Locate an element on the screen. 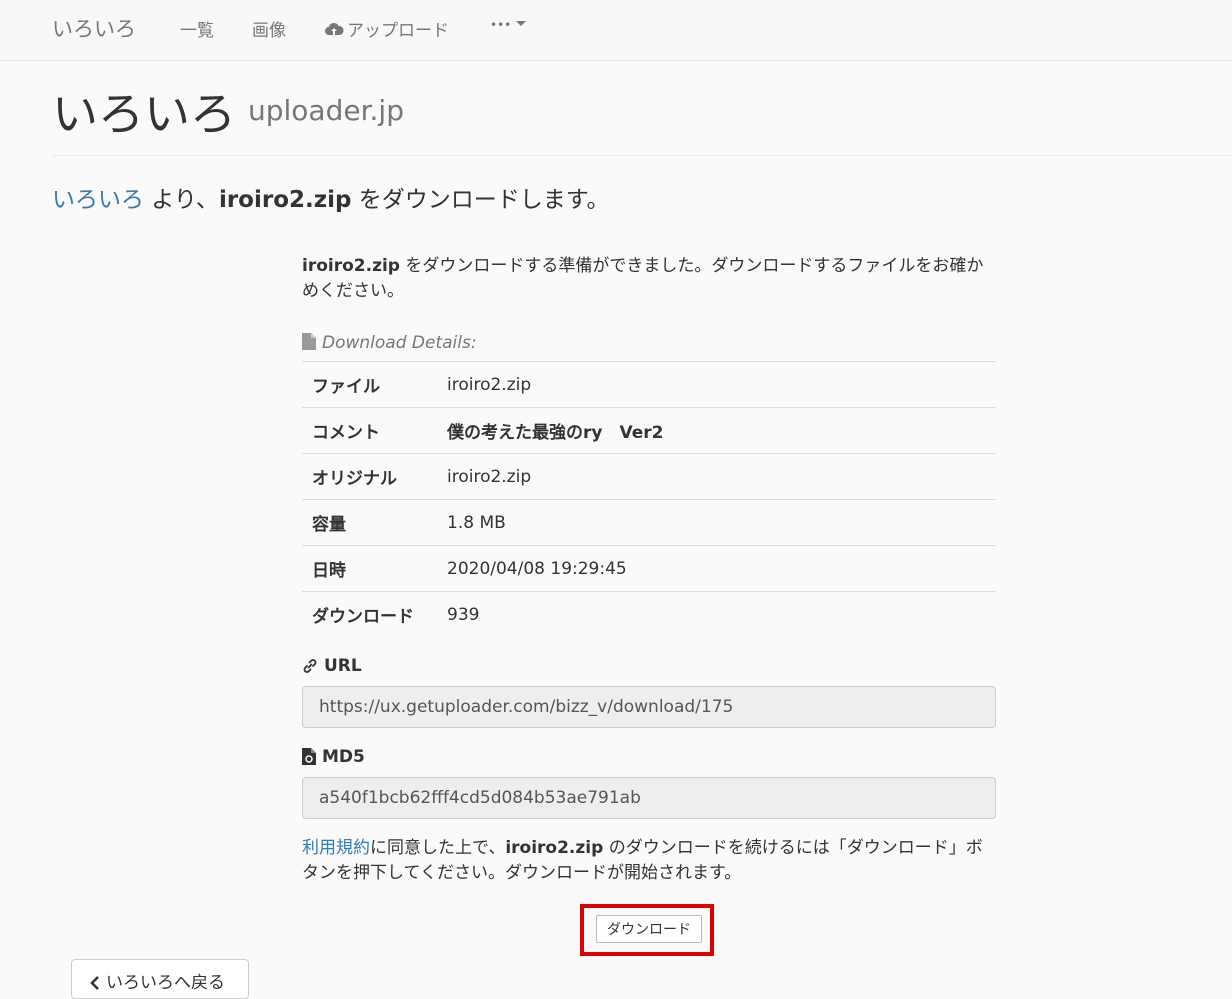 This screenshot has width=1232, height=999. details-key: 容量 is located at coordinates (369, 522).